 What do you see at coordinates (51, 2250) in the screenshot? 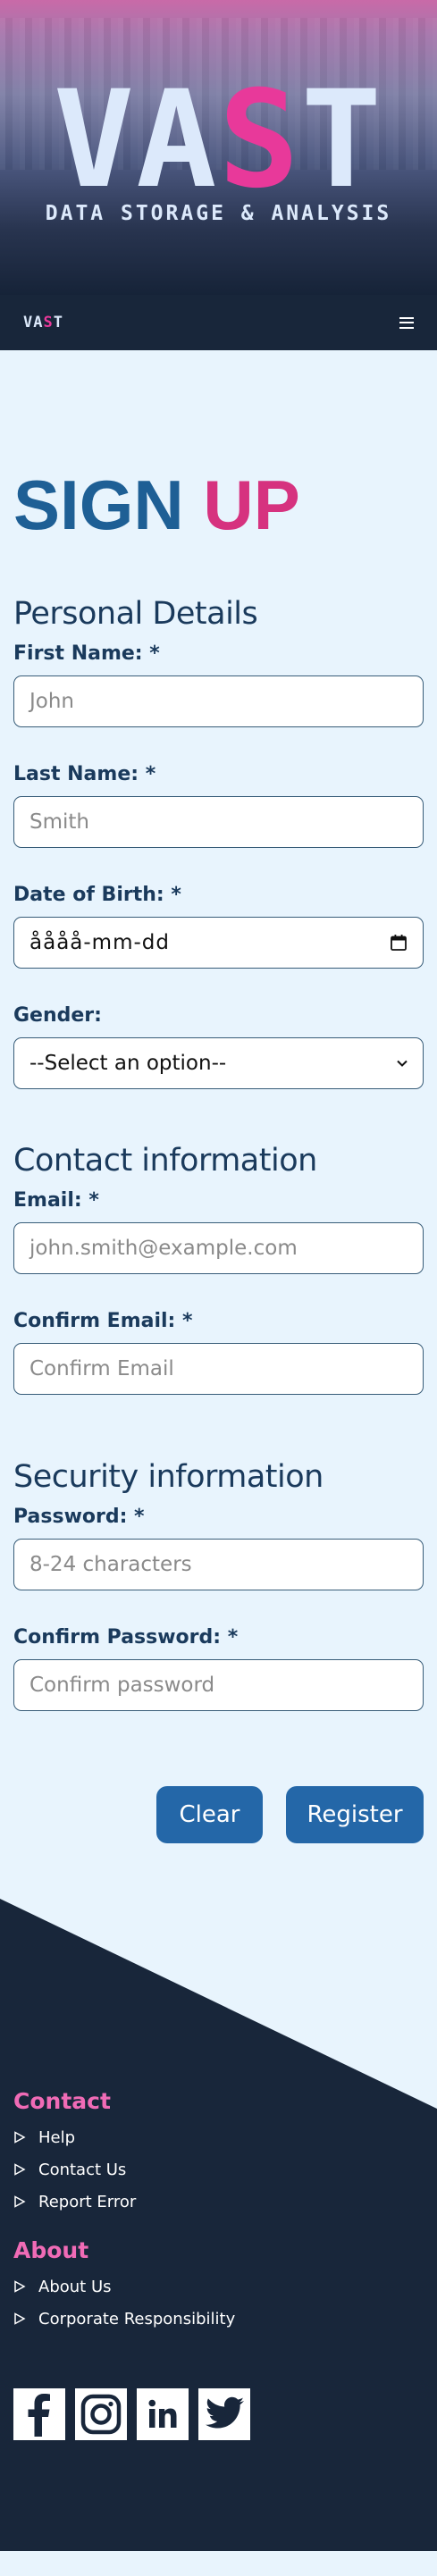
I see `footer-about-heading: About` at bounding box center [51, 2250].